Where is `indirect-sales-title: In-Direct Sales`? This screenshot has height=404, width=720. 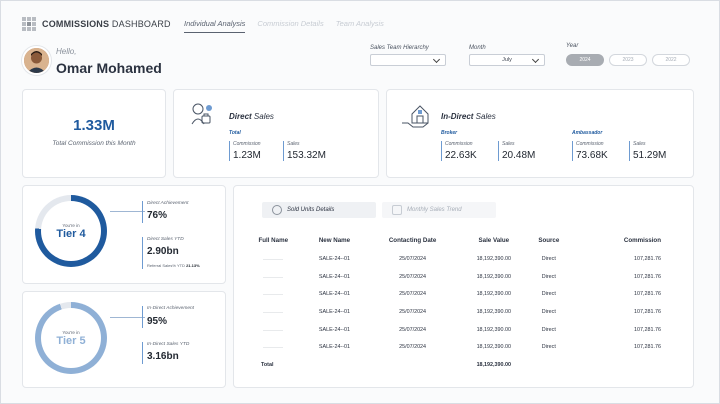 indirect-sales-title: In-Direct Sales is located at coordinates (468, 116).